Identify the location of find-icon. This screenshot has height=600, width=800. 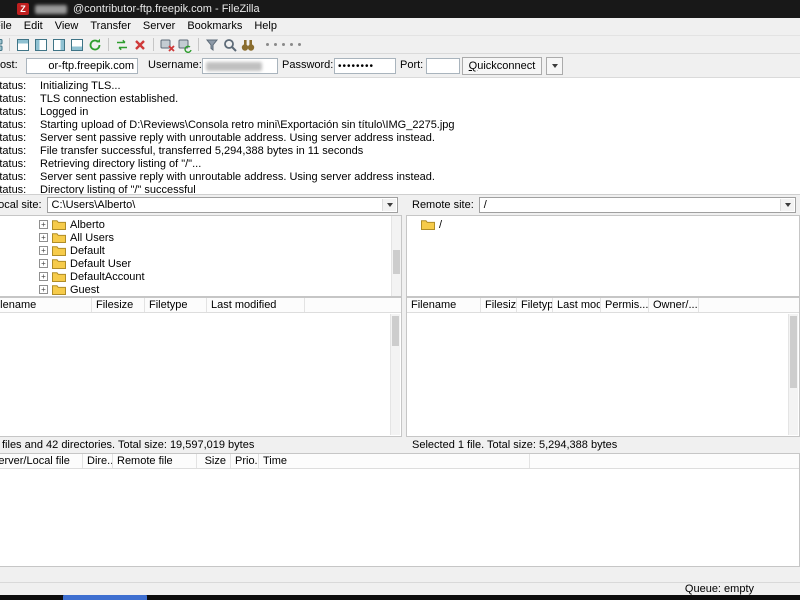
(248, 45).